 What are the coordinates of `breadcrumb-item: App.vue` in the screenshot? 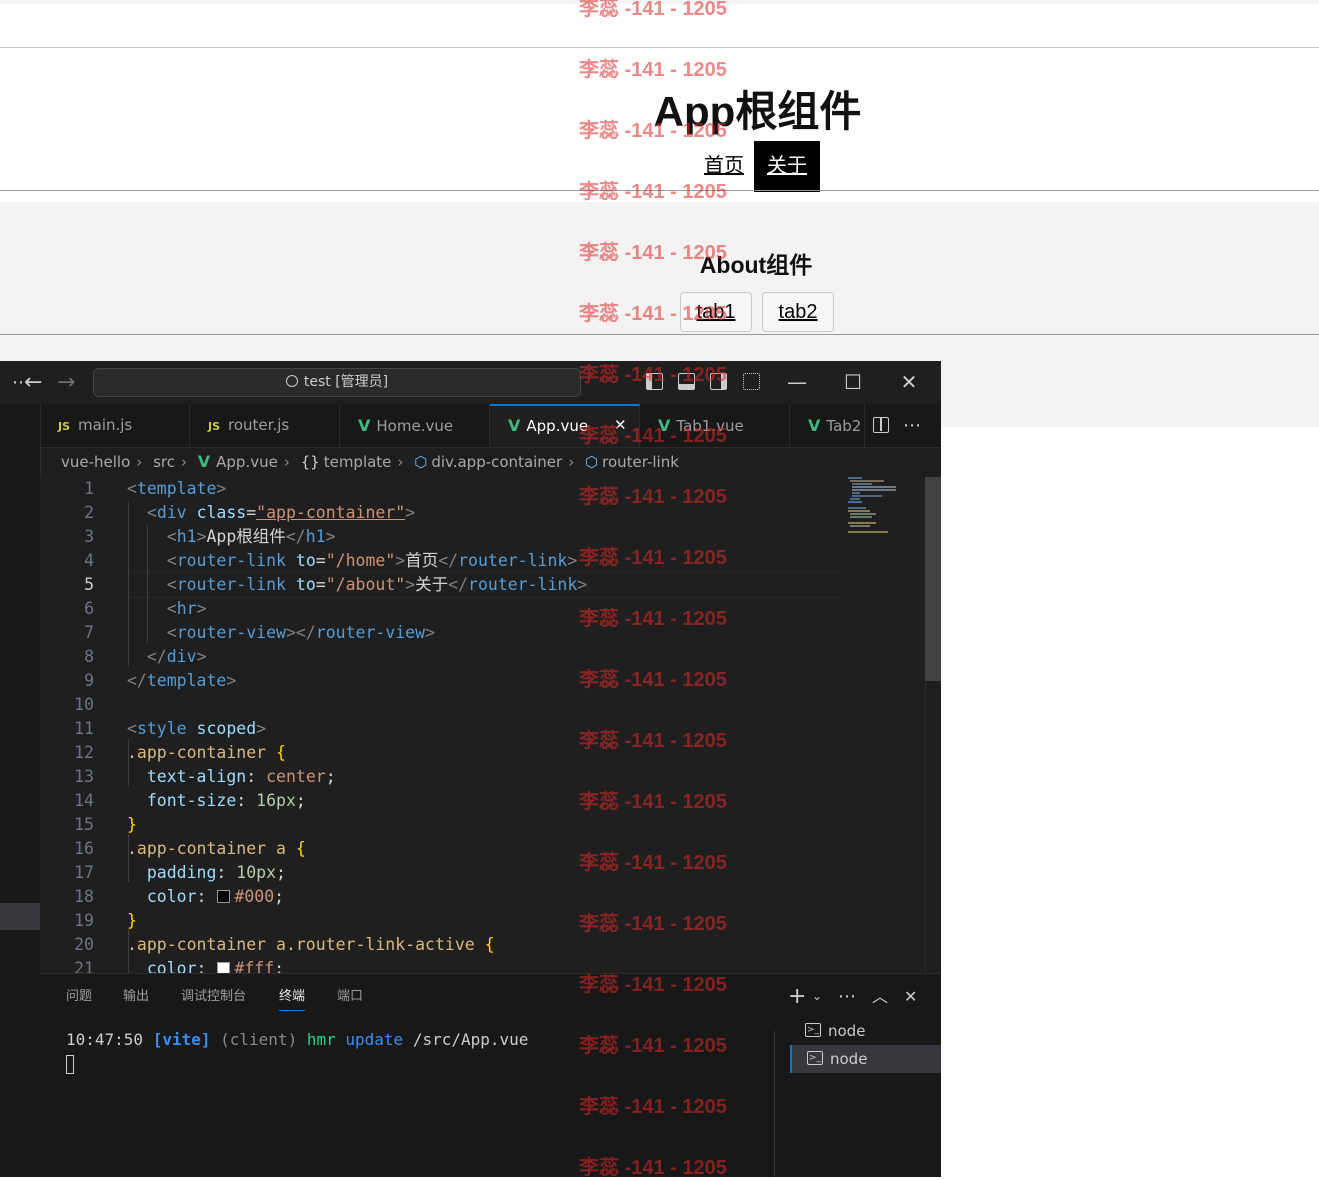 It's located at (247, 462).